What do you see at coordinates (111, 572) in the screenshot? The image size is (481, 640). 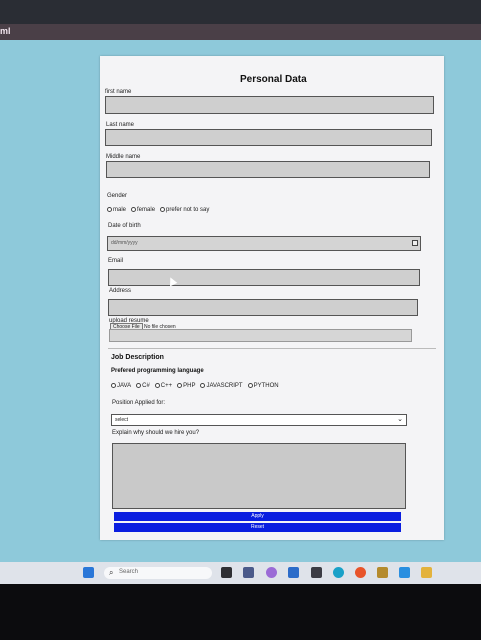 I see `search-icon: ⌕` at bounding box center [111, 572].